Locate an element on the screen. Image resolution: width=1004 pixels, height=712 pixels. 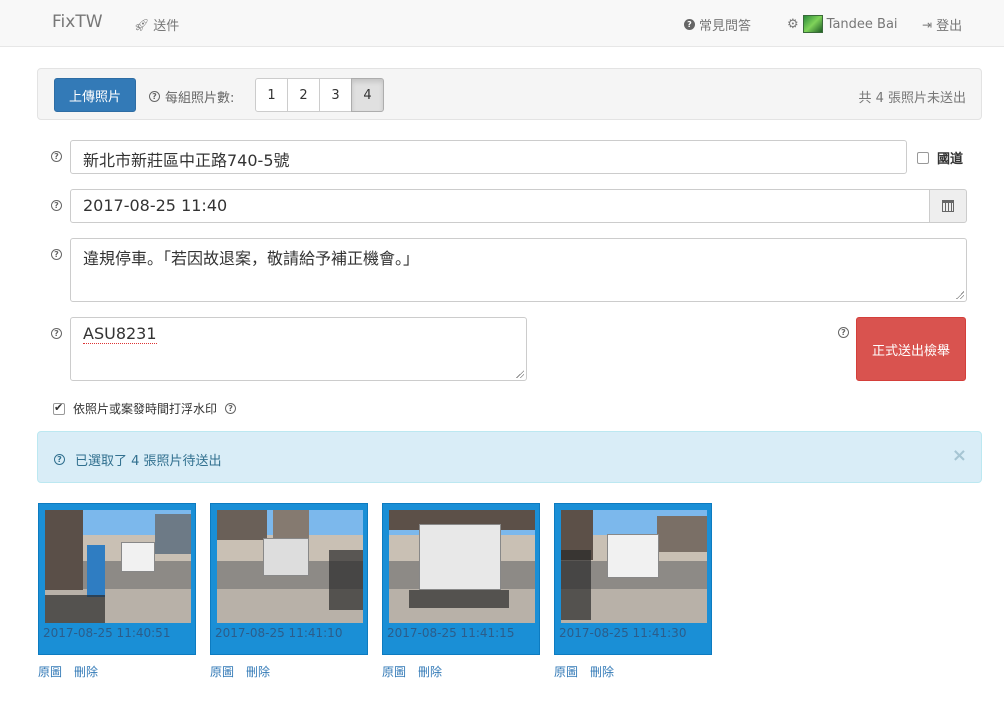
gear-icon: ⚙ is located at coordinates (793, 24).